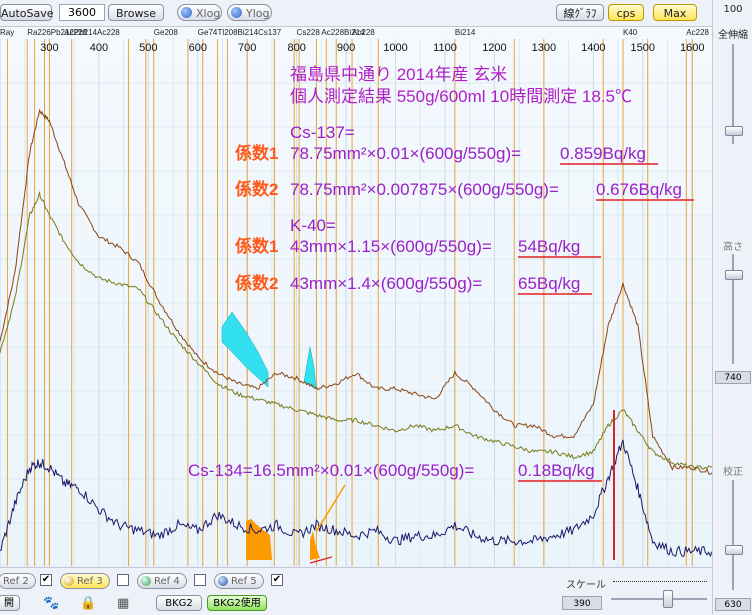 The height and width of the screenshot is (615, 752). I want to click on open-button: 開, so click(10, 603).